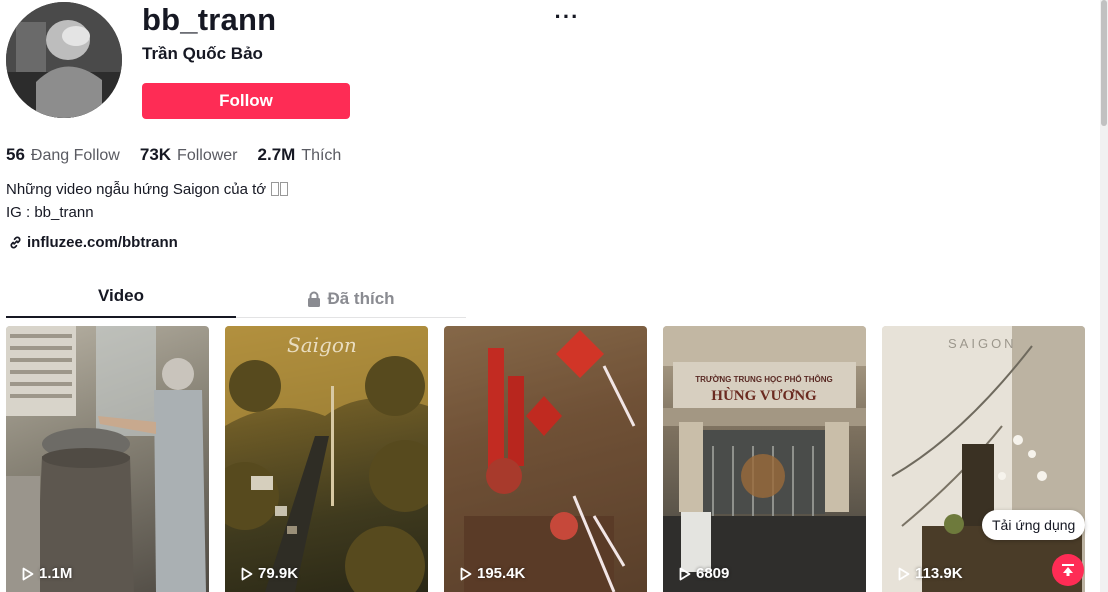  I want to click on profile-link-text: influzee.com/bbtrann, so click(102, 242).